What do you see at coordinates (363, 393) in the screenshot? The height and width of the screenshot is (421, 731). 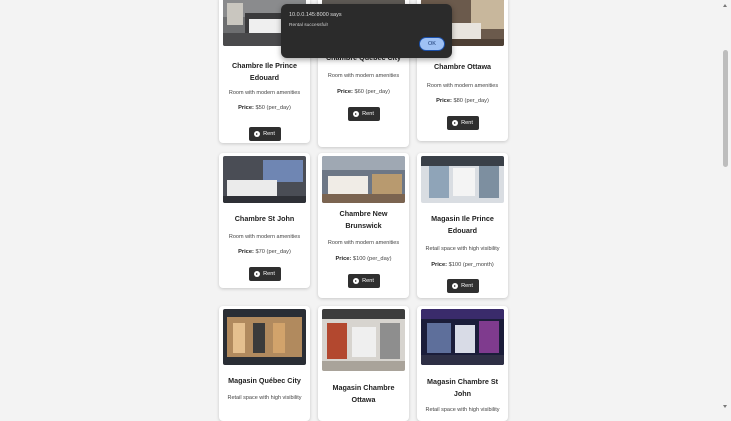 I see `listing-title: Magasin Chambre Ottawa` at bounding box center [363, 393].